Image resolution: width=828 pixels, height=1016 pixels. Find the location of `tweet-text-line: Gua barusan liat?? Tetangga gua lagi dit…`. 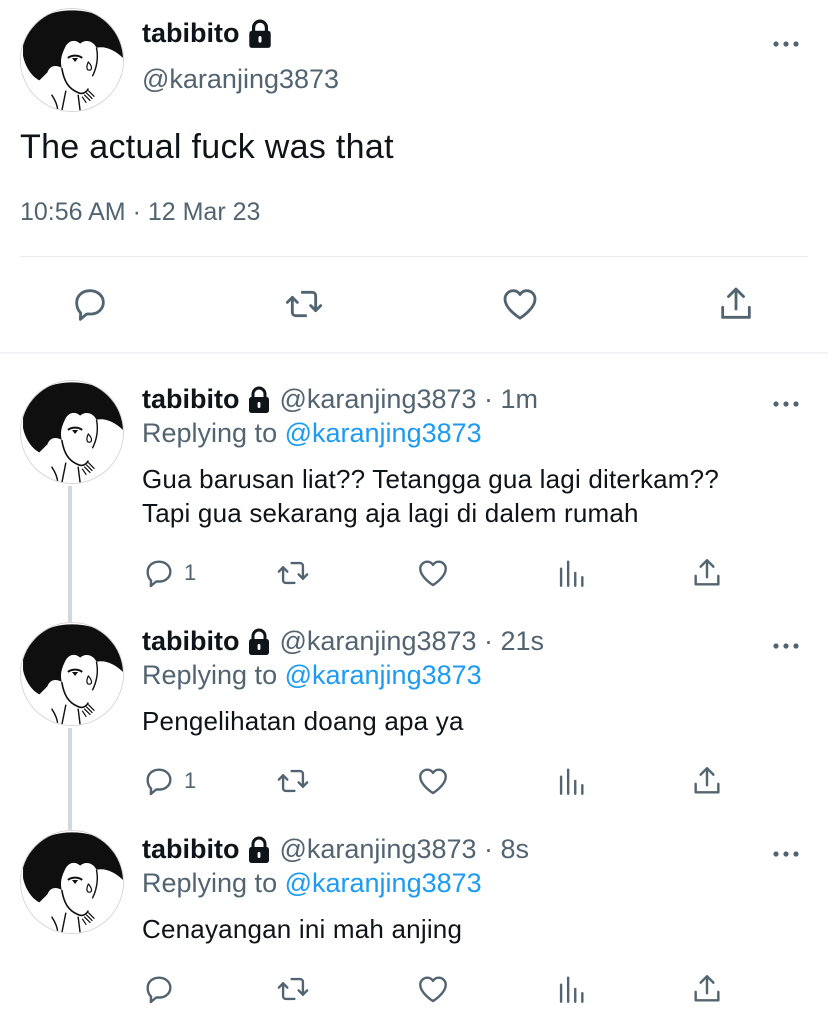

tweet-text-line: Gua barusan liat?? Tetangga gua lagi dit… is located at coordinates (430, 479).